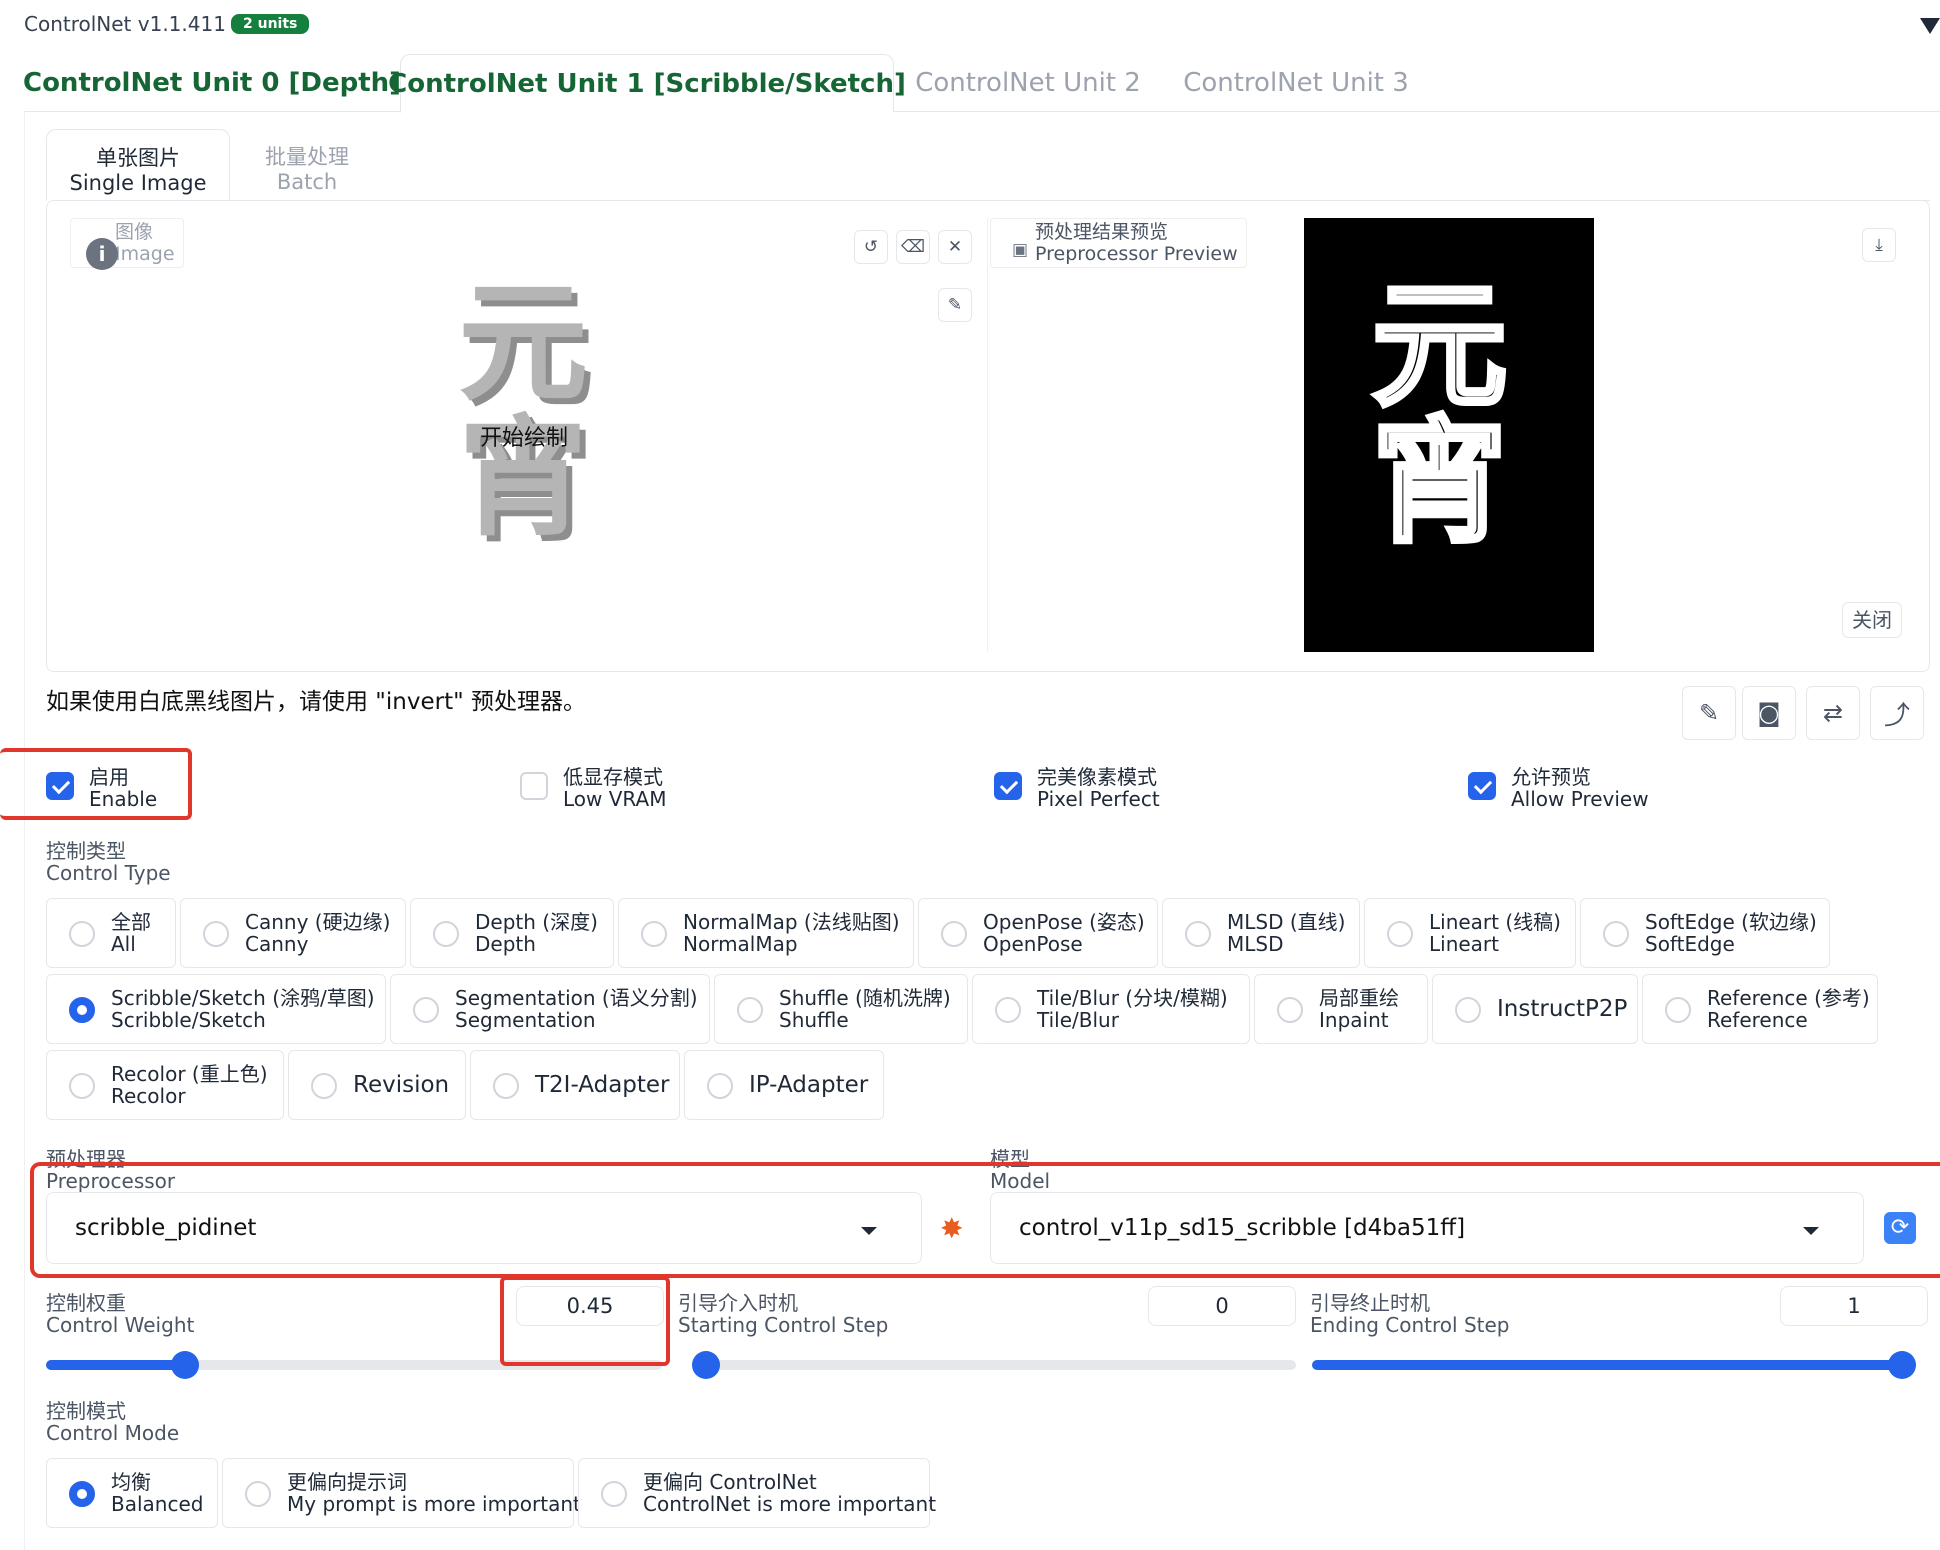 This screenshot has width=1940, height=1550. Describe the element at coordinates (575, 1085) in the screenshot. I see `control-type-t2i-adapter: T2I-Adapter` at that location.